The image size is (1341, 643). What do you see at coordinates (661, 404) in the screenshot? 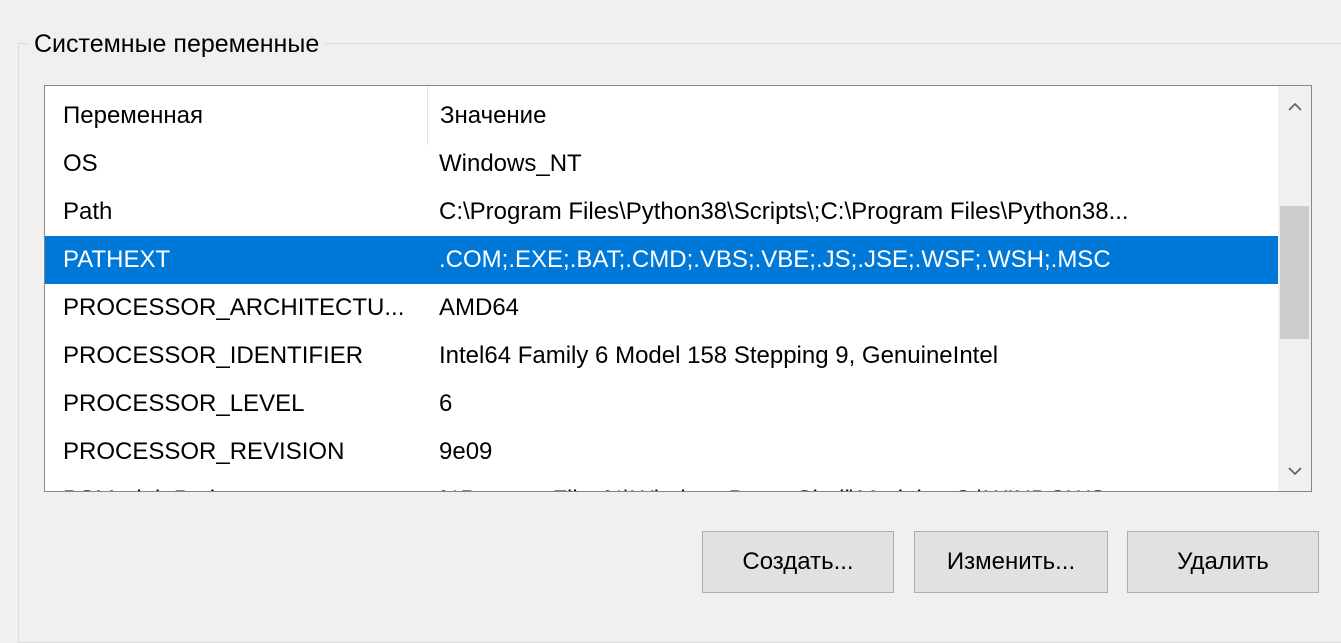
I see `table-row: PROCESSOR_LEVEL 6` at bounding box center [661, 404].